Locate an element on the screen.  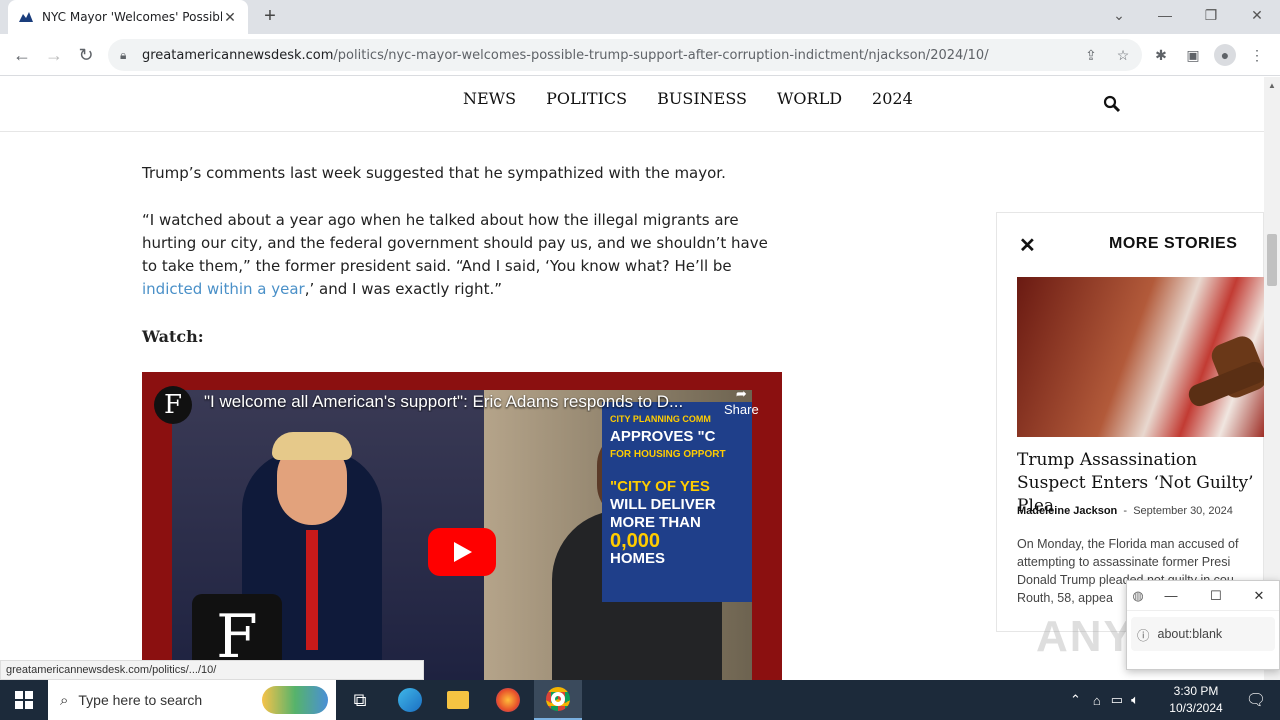
edge-icon is located at coordinates (410, 700).